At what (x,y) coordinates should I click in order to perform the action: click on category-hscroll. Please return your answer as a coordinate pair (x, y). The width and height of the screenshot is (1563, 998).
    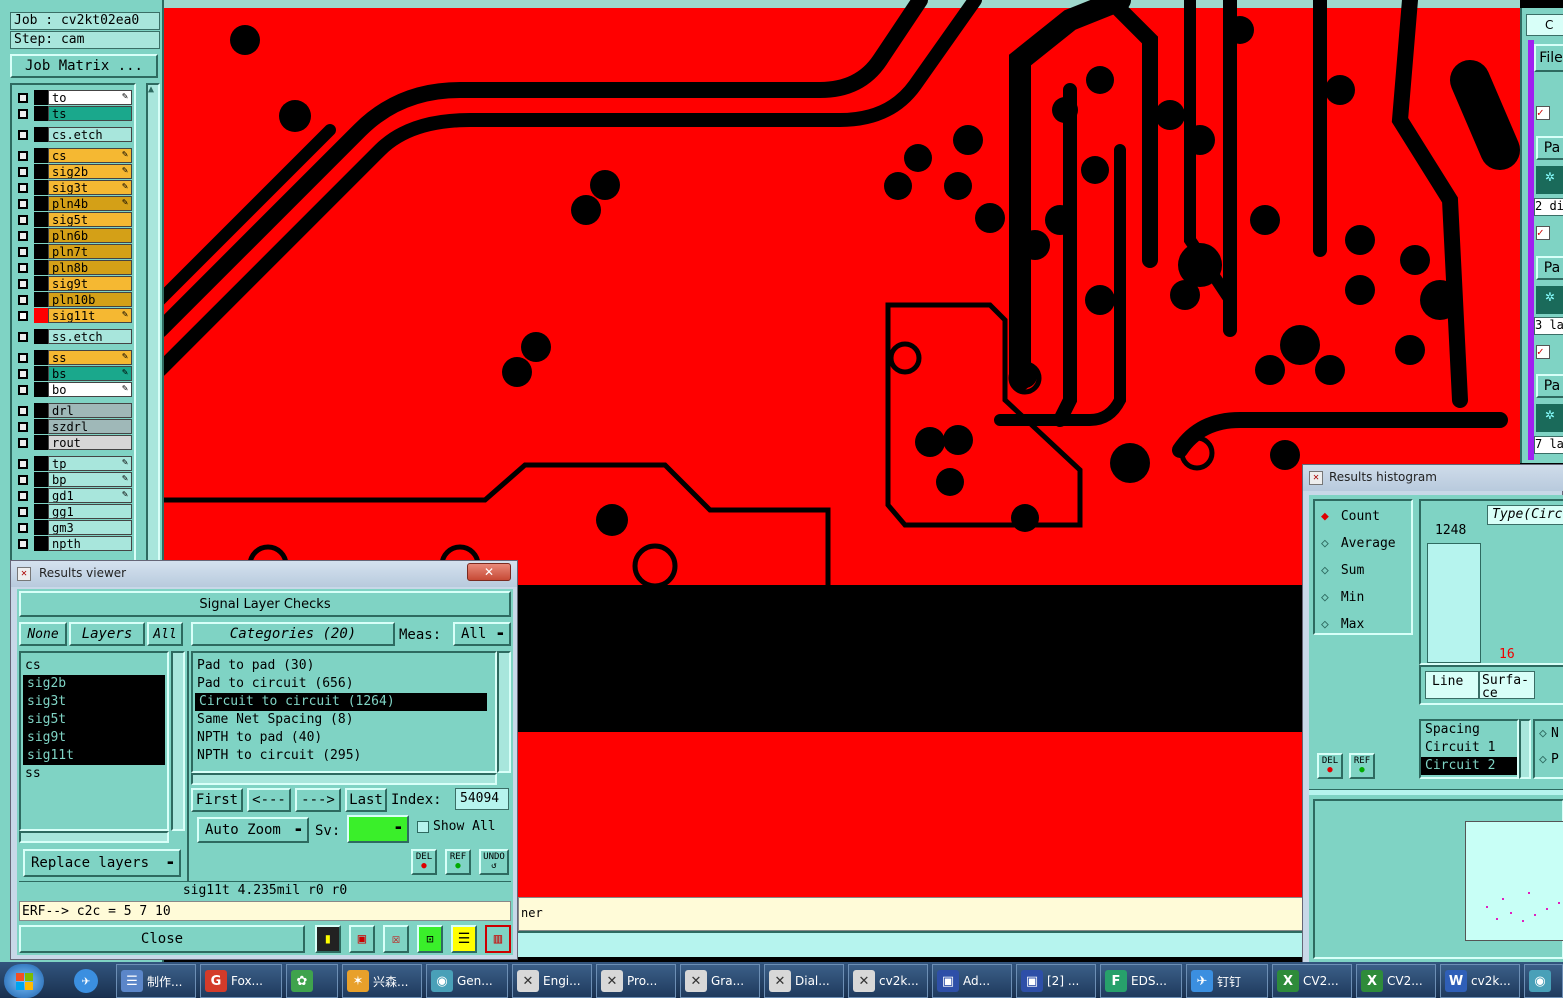
    Looking at the image, I should click on (344, 779).